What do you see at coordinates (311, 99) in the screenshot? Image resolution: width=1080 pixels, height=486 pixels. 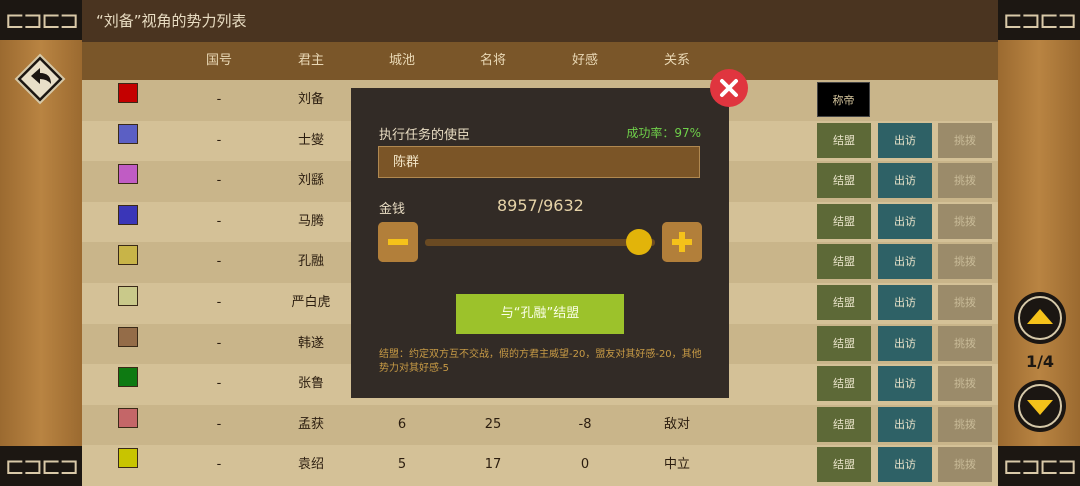 I see `lord-name: 刘备` at bounding box center [311, 99].